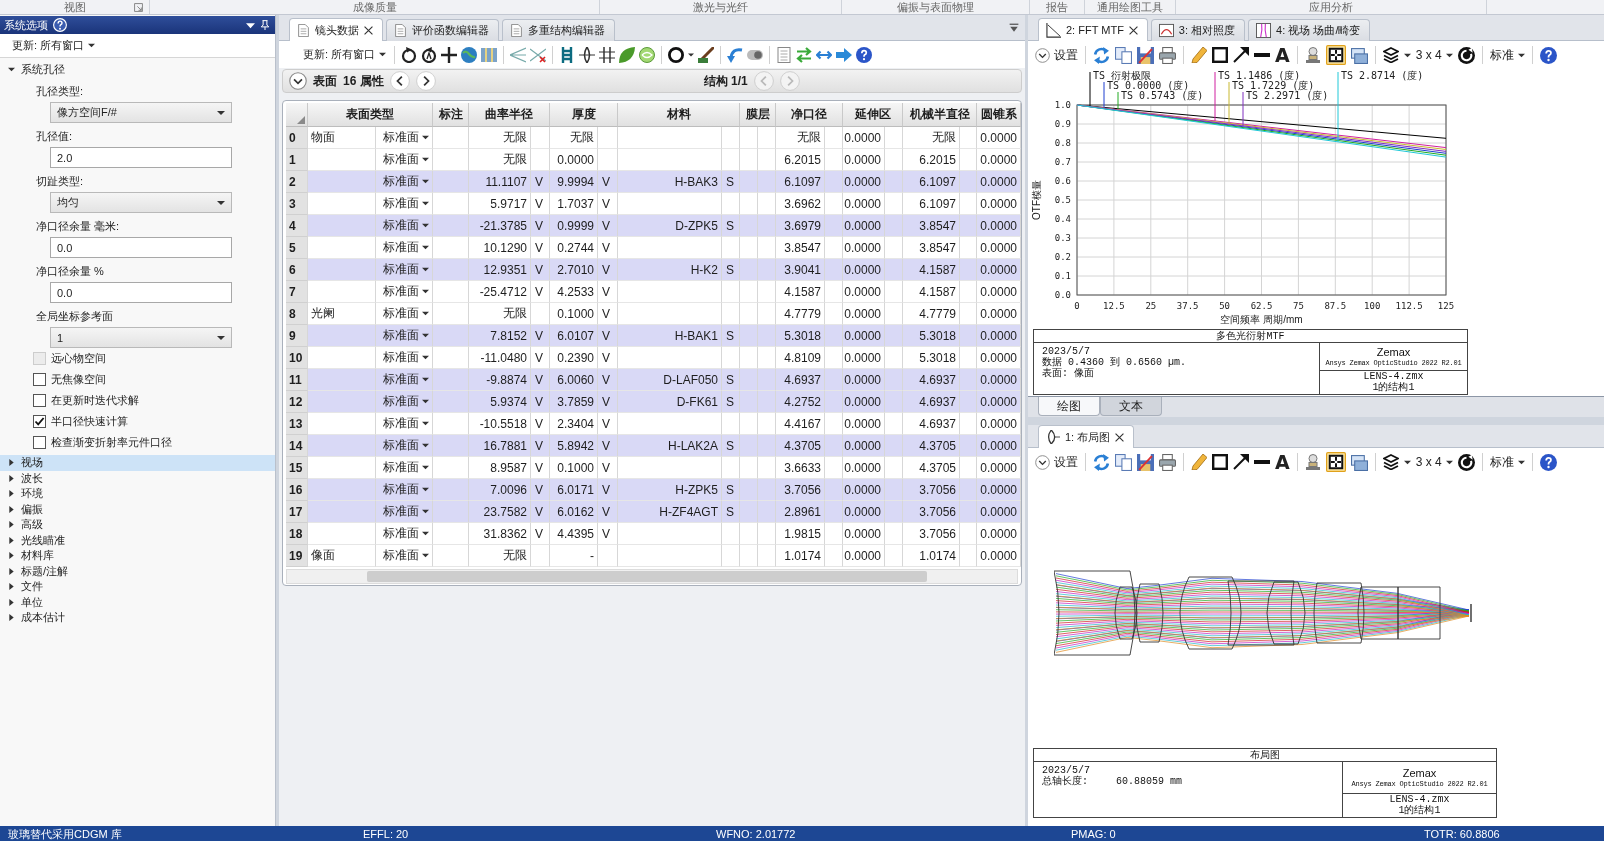  What do you see at coordinates (442, 30) in the screenshot?
I see `editor-tab: 评价函数编辑器` at bounding box center [442, 30].